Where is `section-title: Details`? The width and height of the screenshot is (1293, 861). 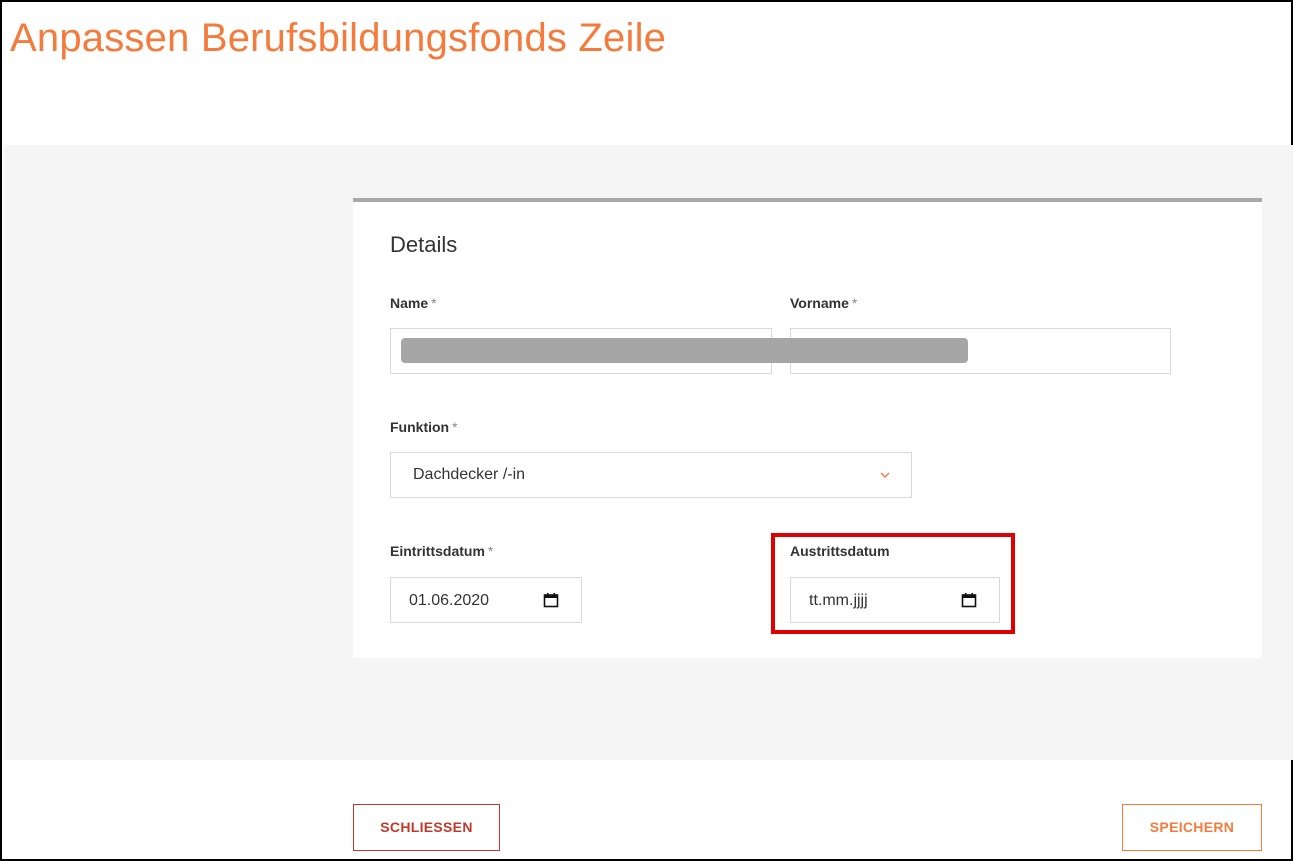 section-title: Details is located at coordinates (424, 244).